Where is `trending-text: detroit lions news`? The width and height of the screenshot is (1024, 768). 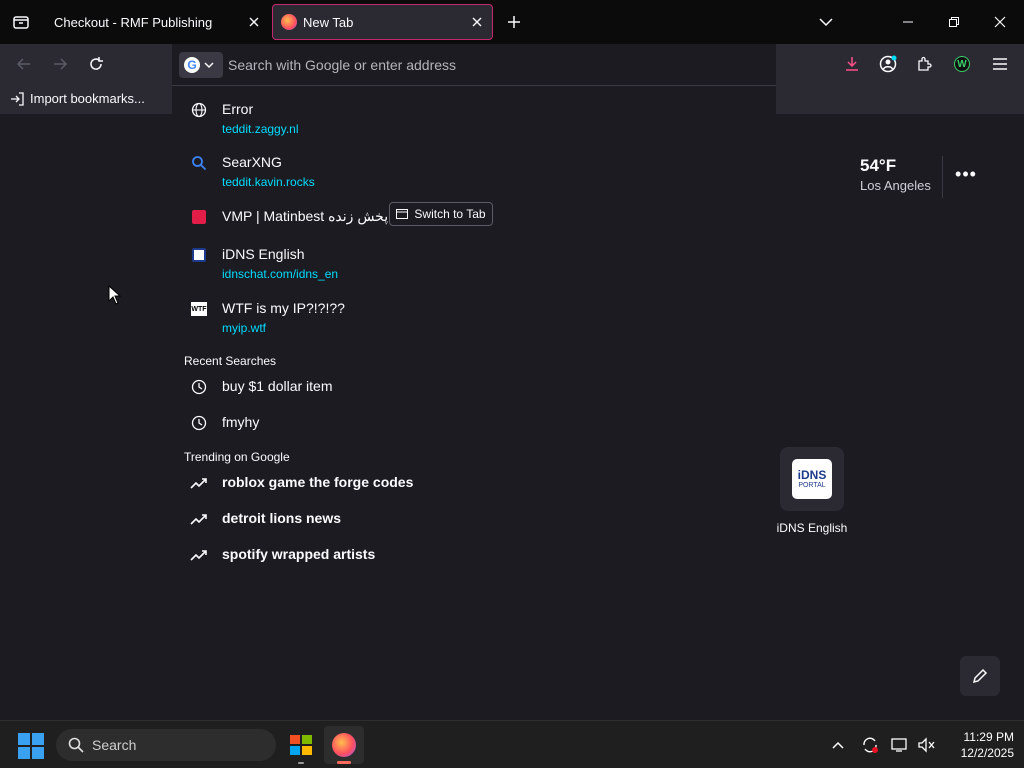 trending-text: detroit lions news is located at coordinates (282, 518).